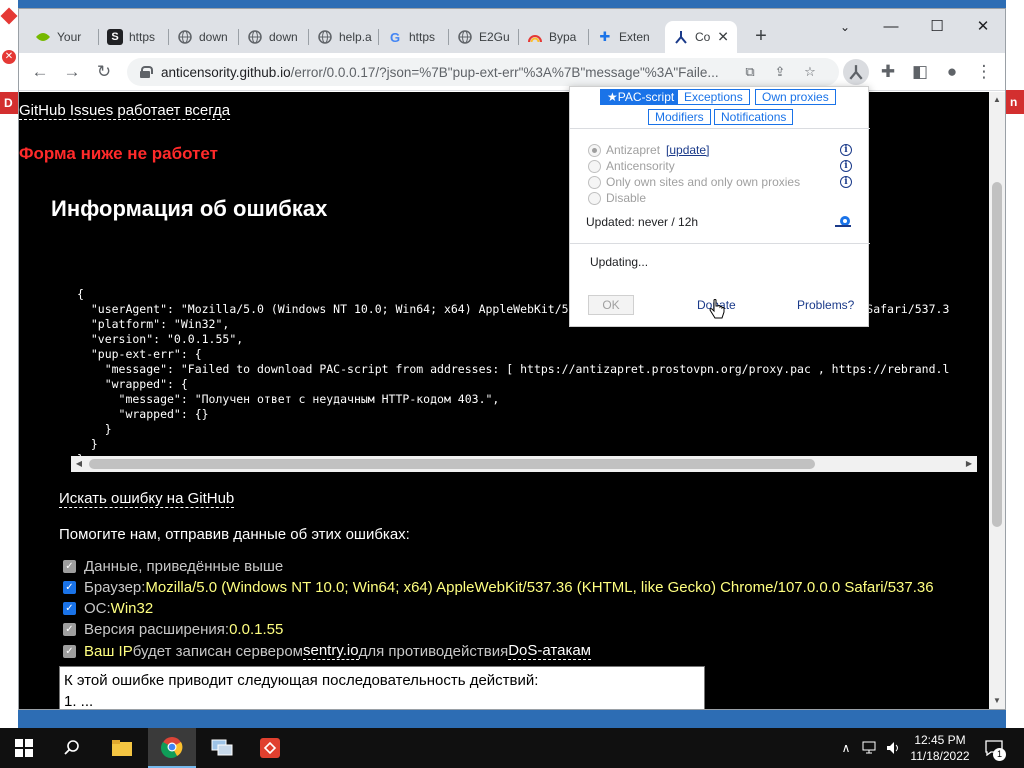 This screenshot has height=768, width=1024. Describe the element at coordinates (856, 72) in the screenshot. I see `runcensor-extension-icon` at that location.